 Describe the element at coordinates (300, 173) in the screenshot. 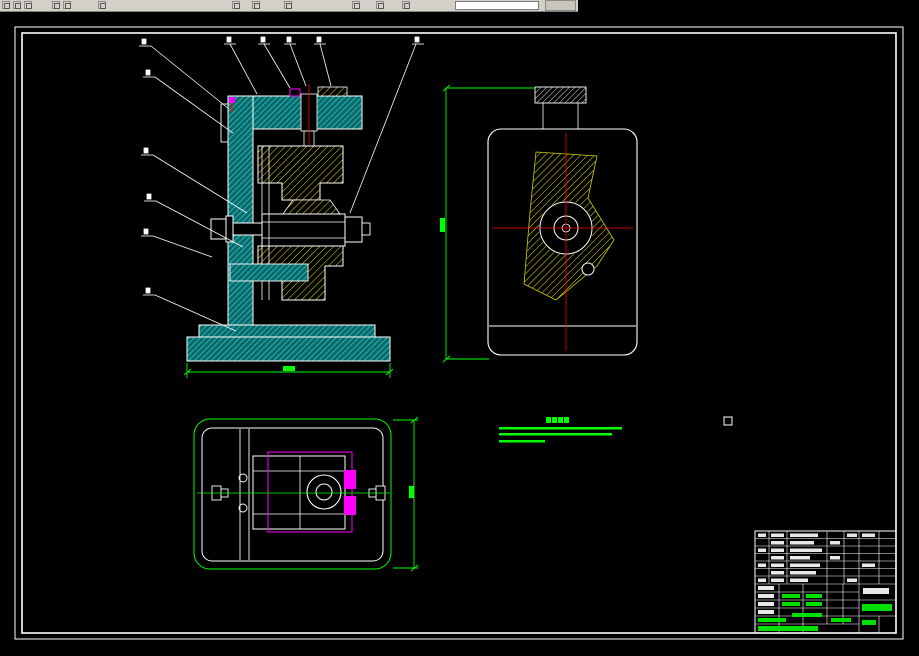

I see `clamp-upper-section` at that location.